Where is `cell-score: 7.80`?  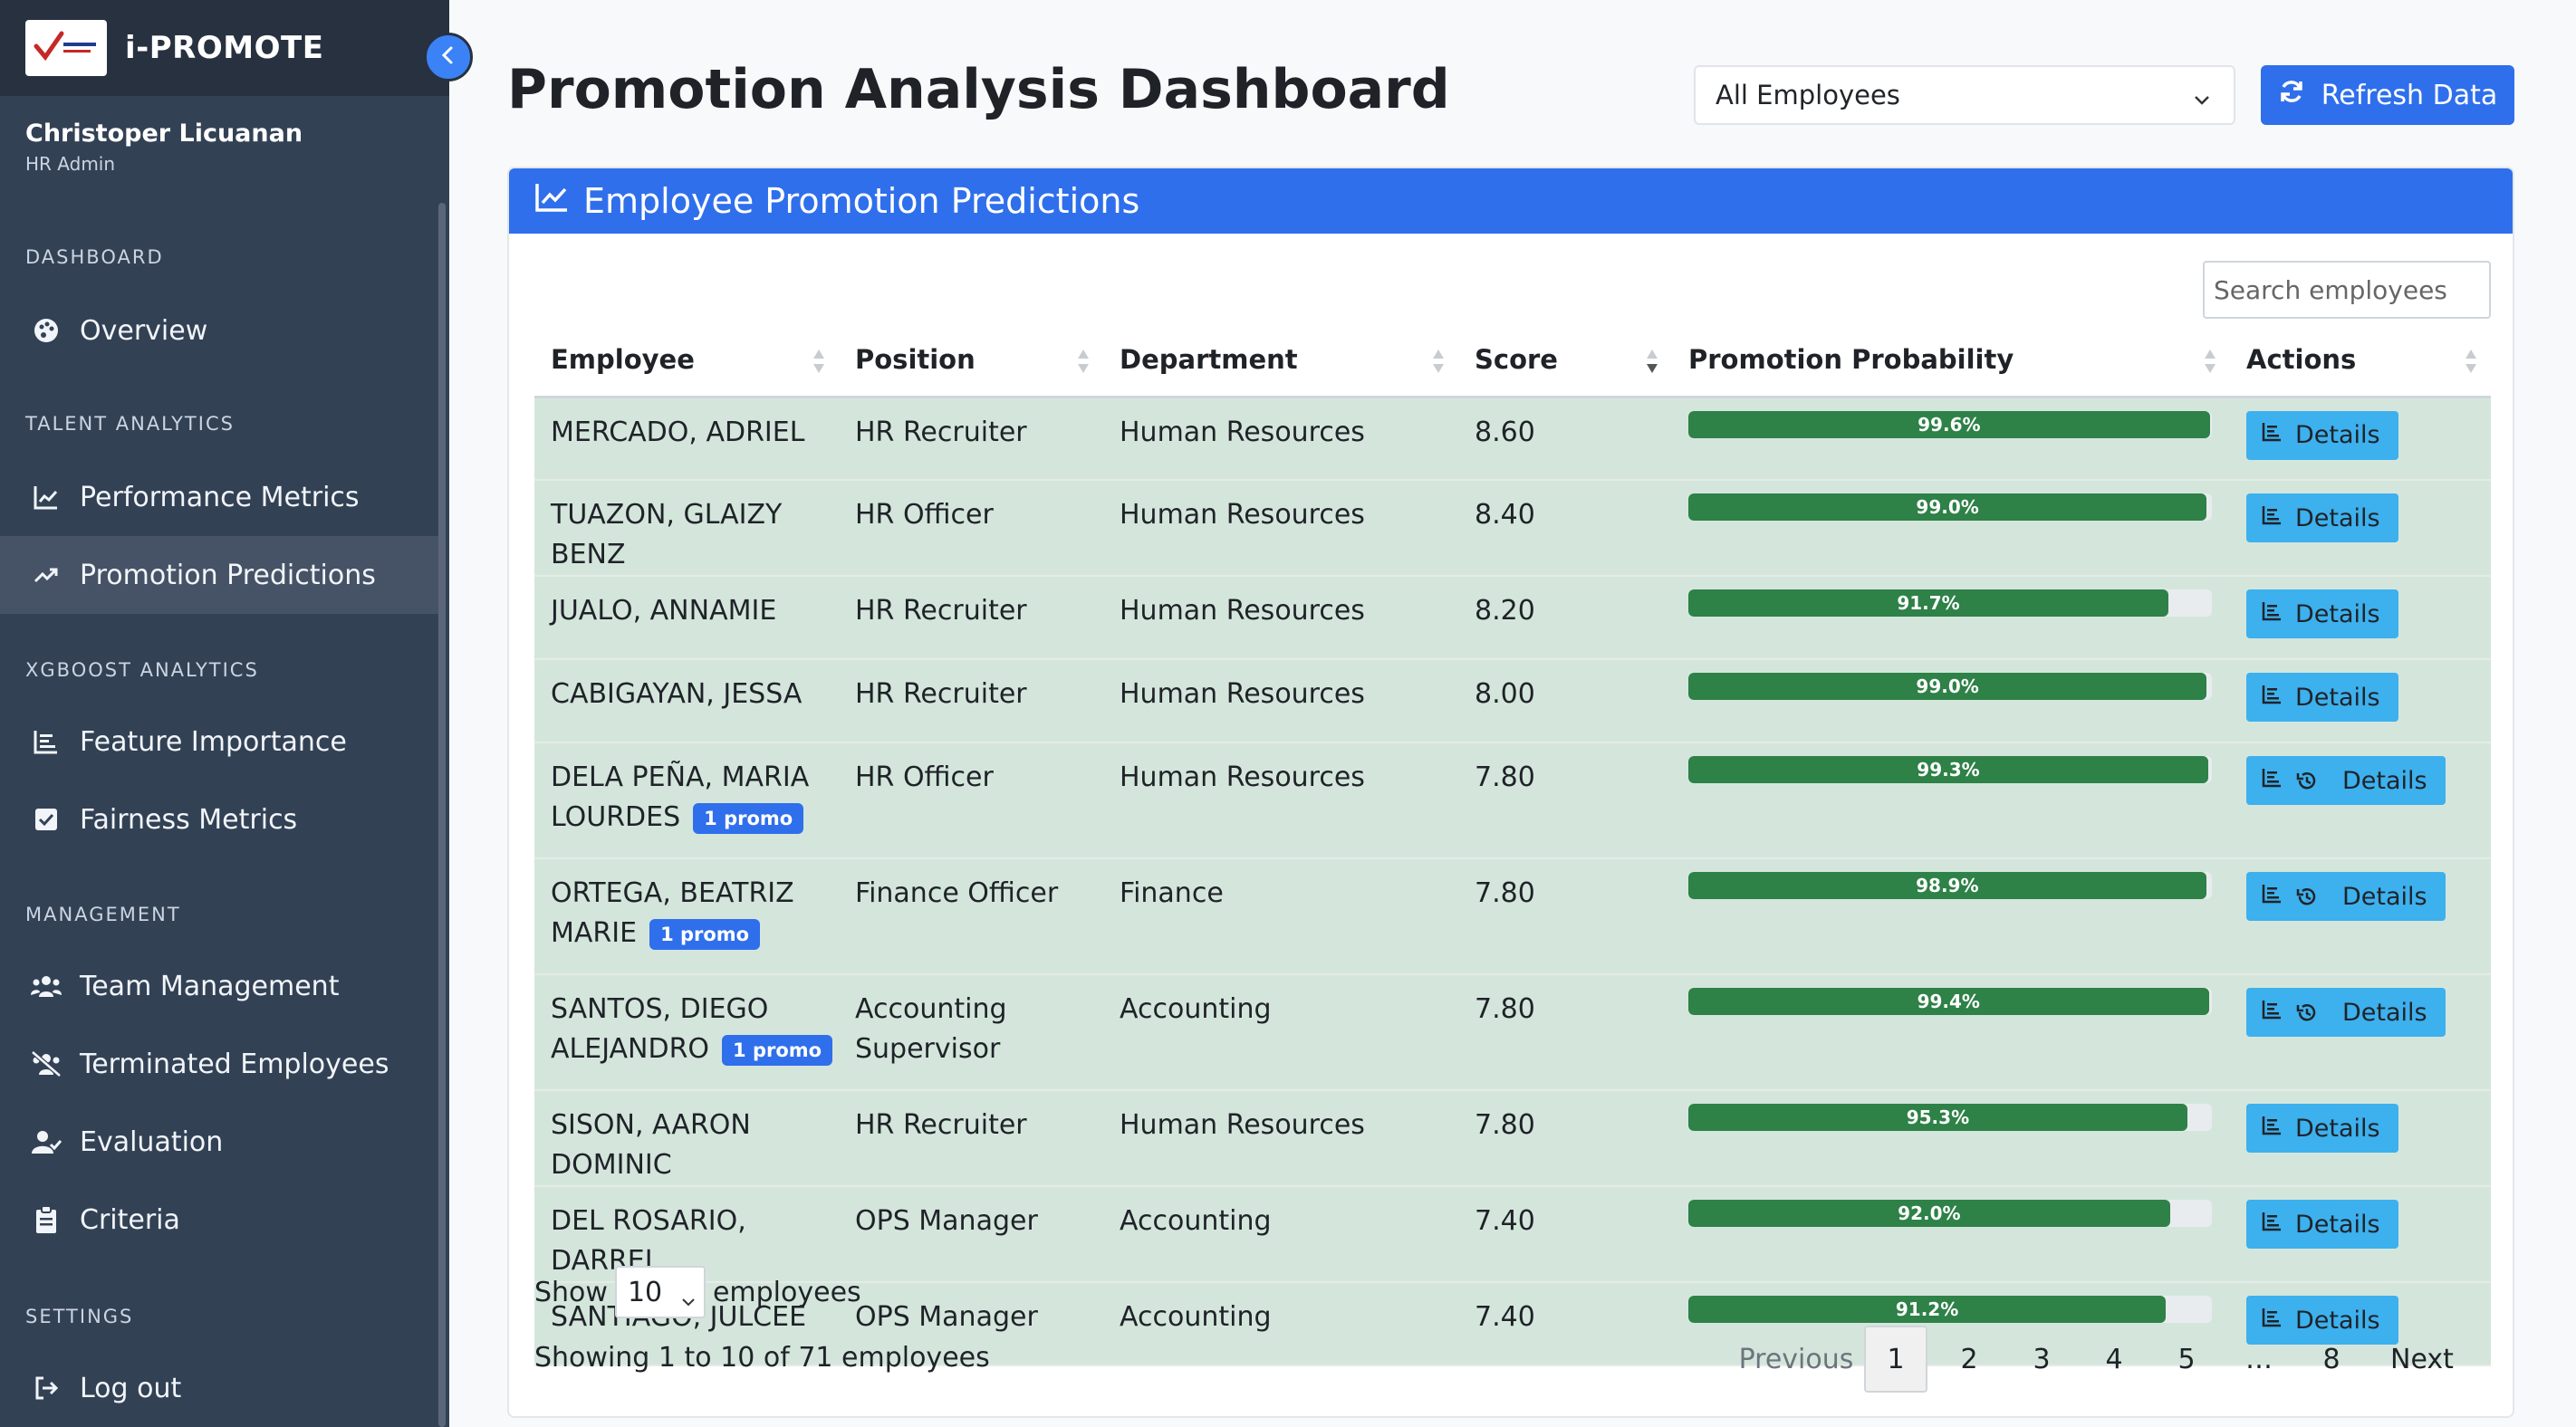 cell-score: 7.80 is located at coordinates (1565, 1032).